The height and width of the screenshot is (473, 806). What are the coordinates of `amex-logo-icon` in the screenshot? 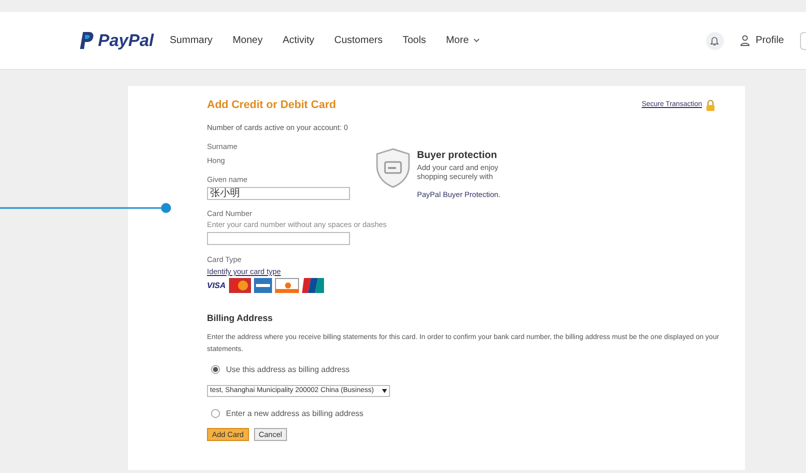 It's located at (263, 286).